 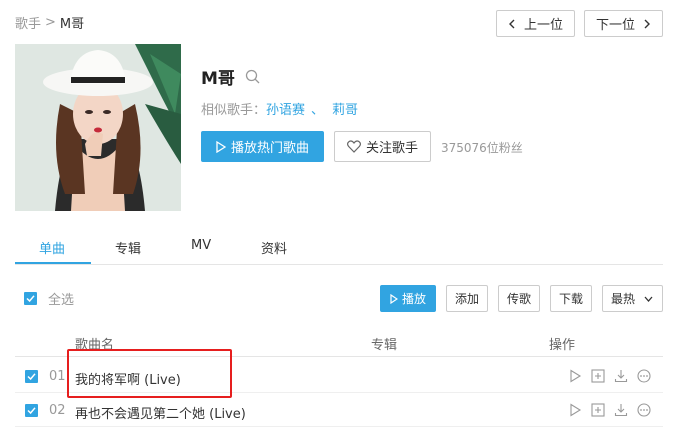 What do you see at coordinates (285, 108) in the screenshot?
I see `similar-artist-link: 孙语赛` at bounding box center [285, 108].